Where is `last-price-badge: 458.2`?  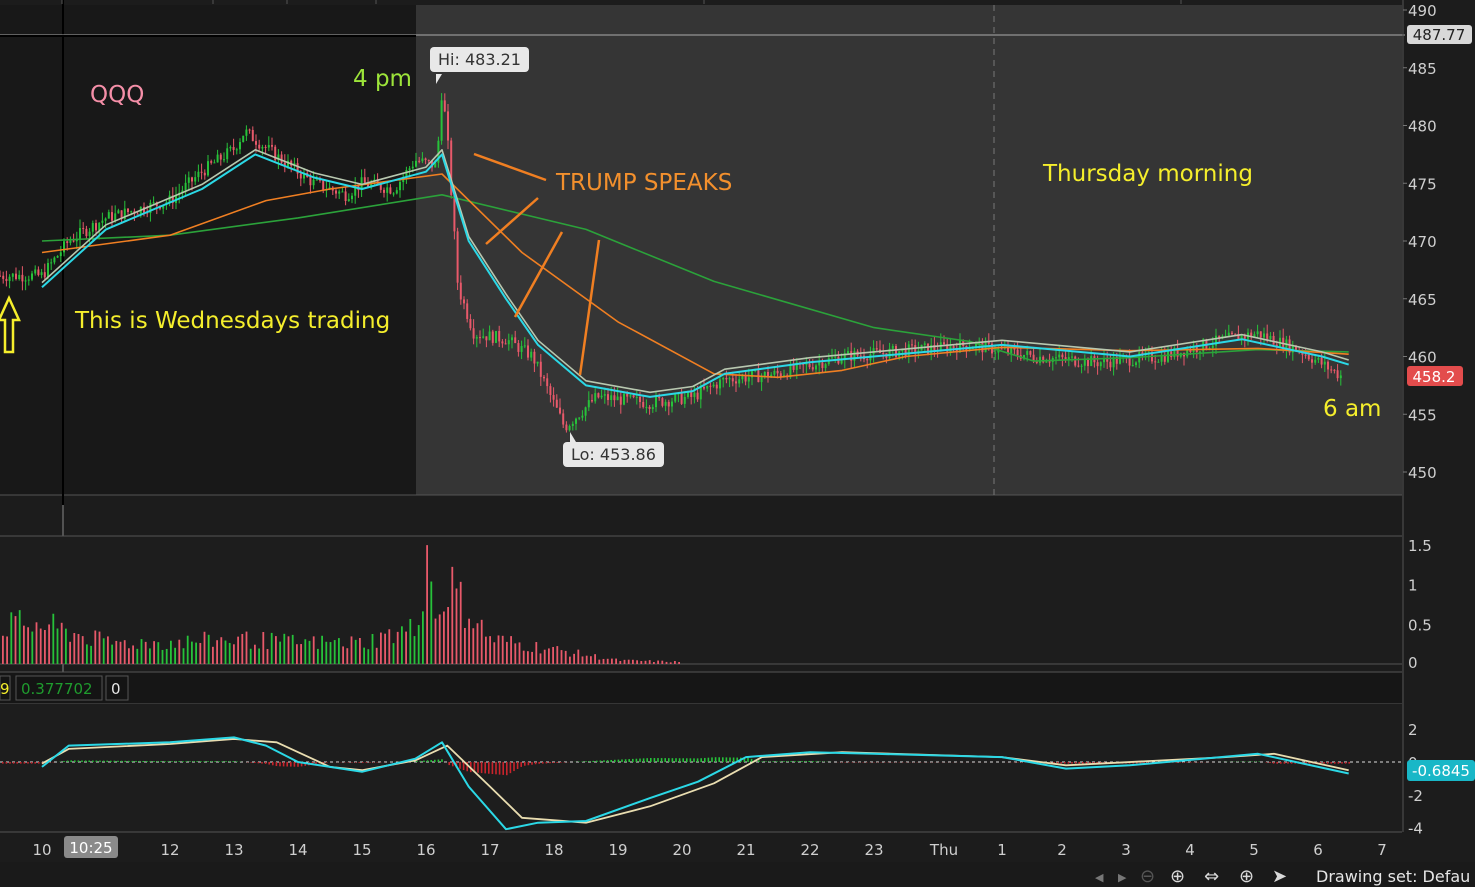 last-price-badge: 458.2 is located at coordinates (1435, 376).